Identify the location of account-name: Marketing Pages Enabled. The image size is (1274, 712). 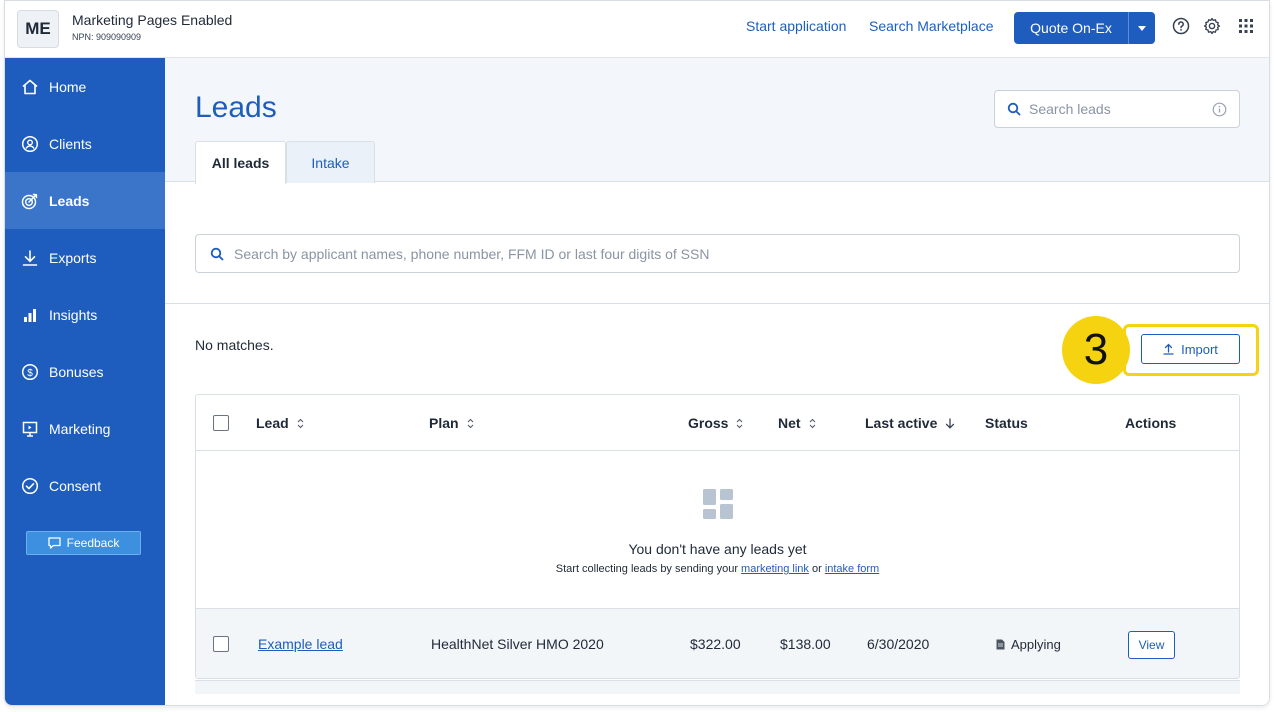
(152, 20).